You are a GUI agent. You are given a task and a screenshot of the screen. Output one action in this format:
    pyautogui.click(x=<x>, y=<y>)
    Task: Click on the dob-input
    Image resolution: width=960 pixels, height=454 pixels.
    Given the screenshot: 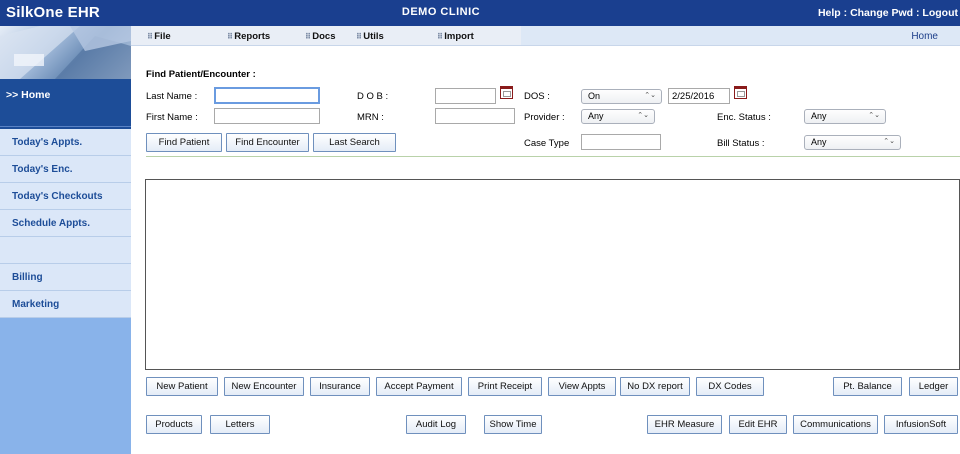 What is the action you would take?
    pyautogui.click(x=465, y=96)
    